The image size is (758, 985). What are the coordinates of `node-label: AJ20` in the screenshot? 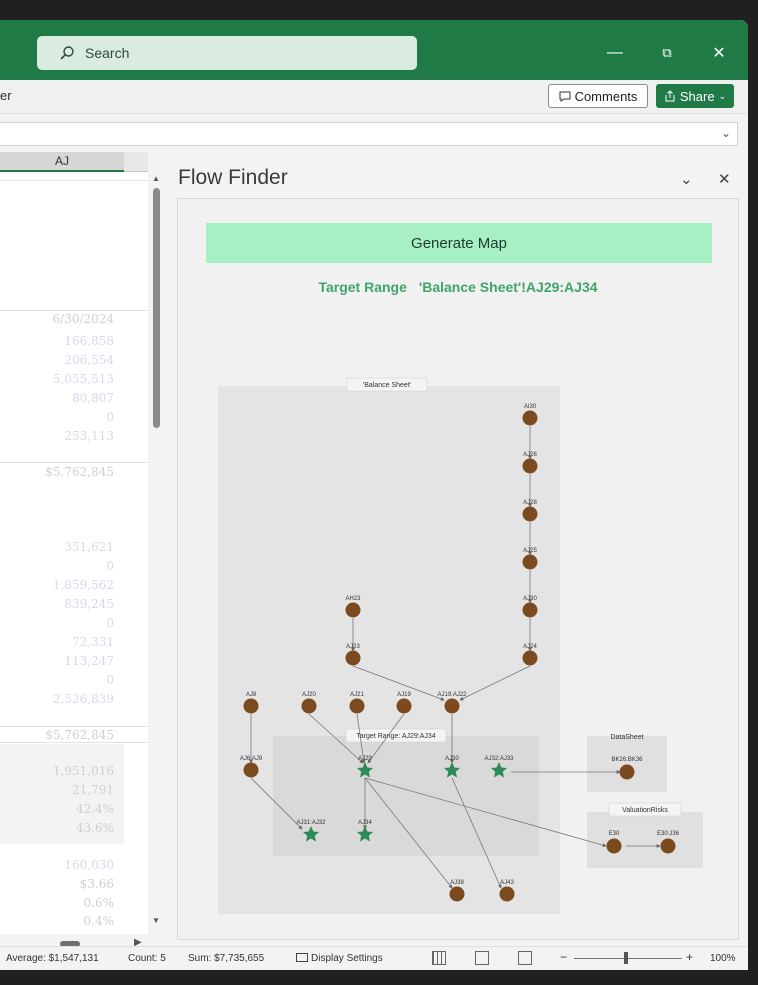 It's located at (309, 695).